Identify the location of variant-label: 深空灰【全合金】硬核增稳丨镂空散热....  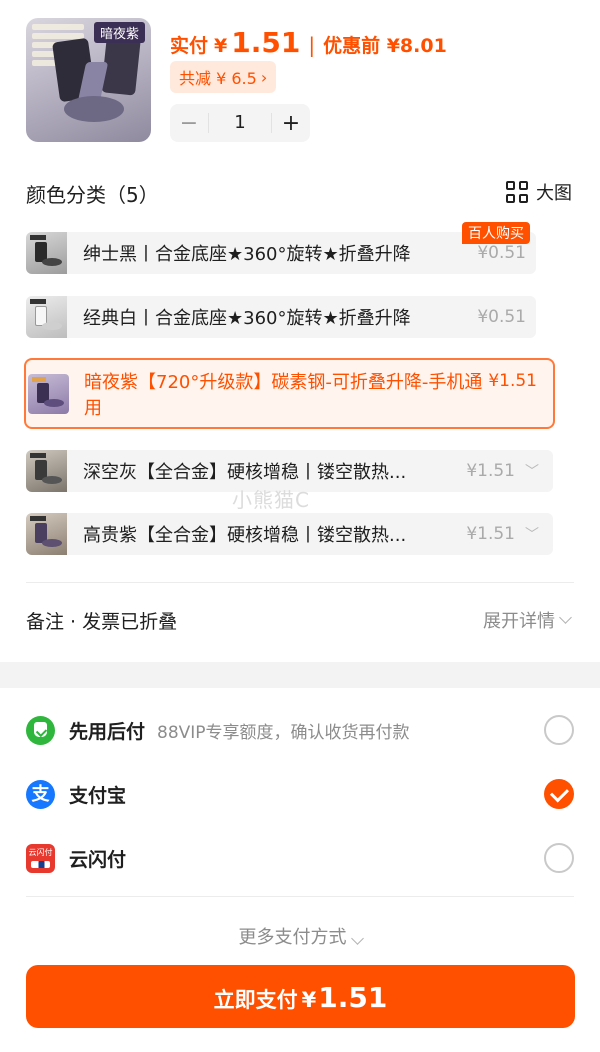
(245, 472).